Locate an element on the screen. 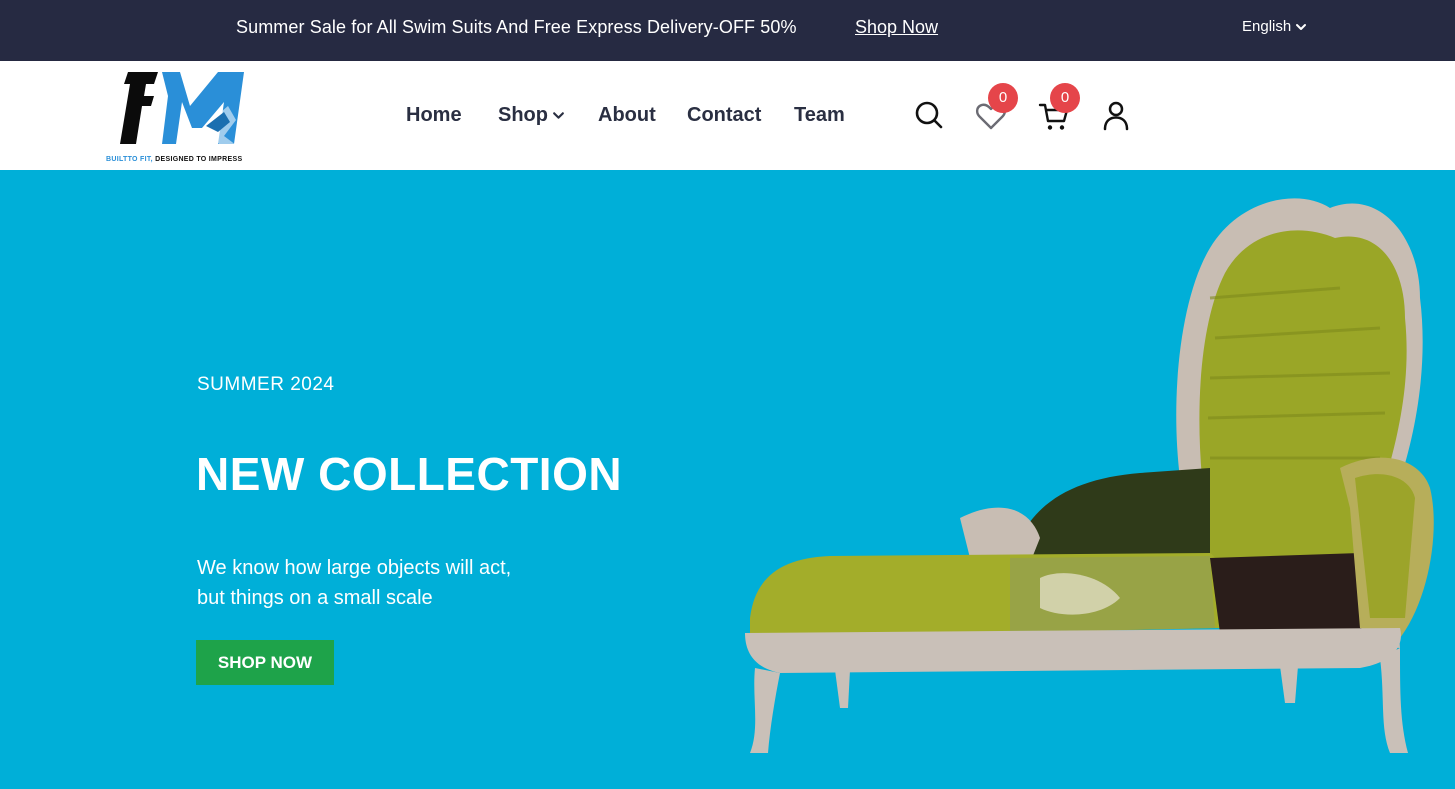  nav-home: Home is located at coordinates (434, 115).